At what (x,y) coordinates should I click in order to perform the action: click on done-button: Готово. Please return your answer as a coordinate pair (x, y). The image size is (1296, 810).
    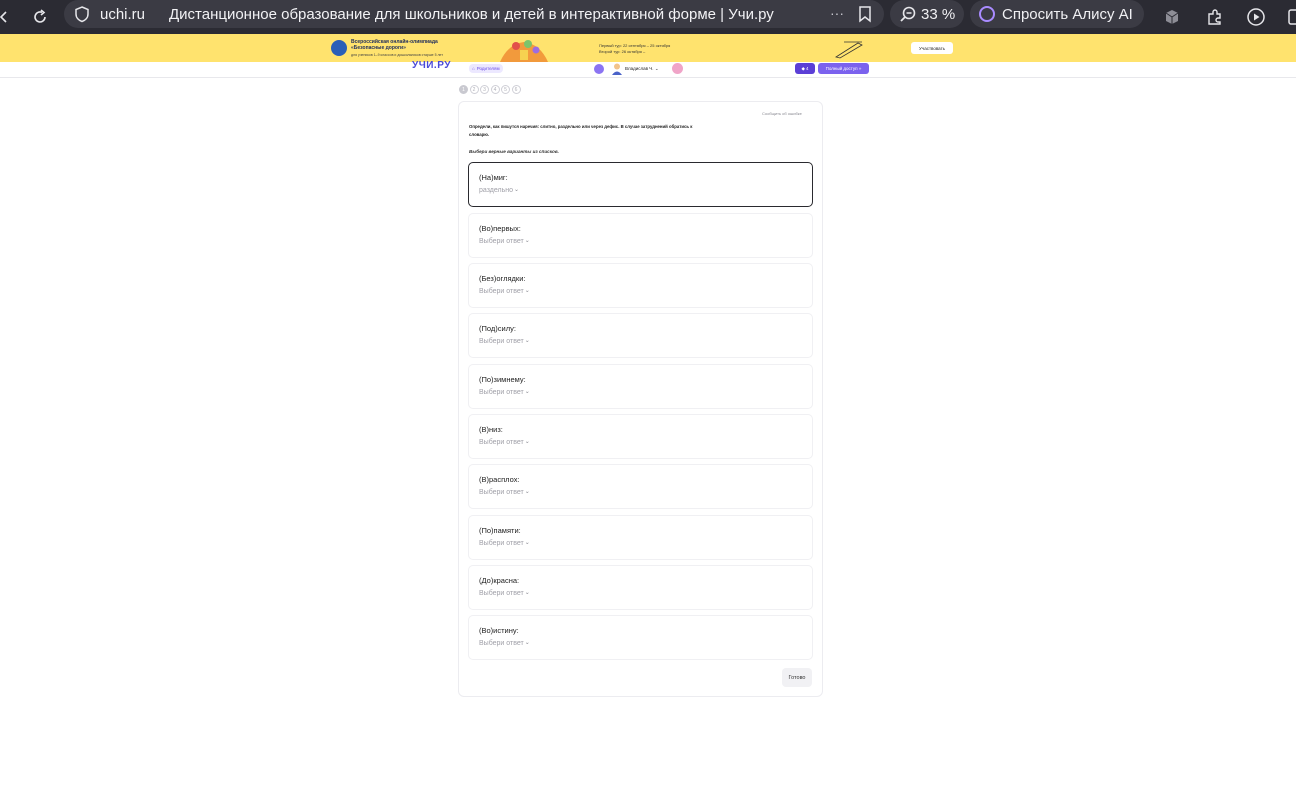
    Looking at the image, I should click on (797, 677).